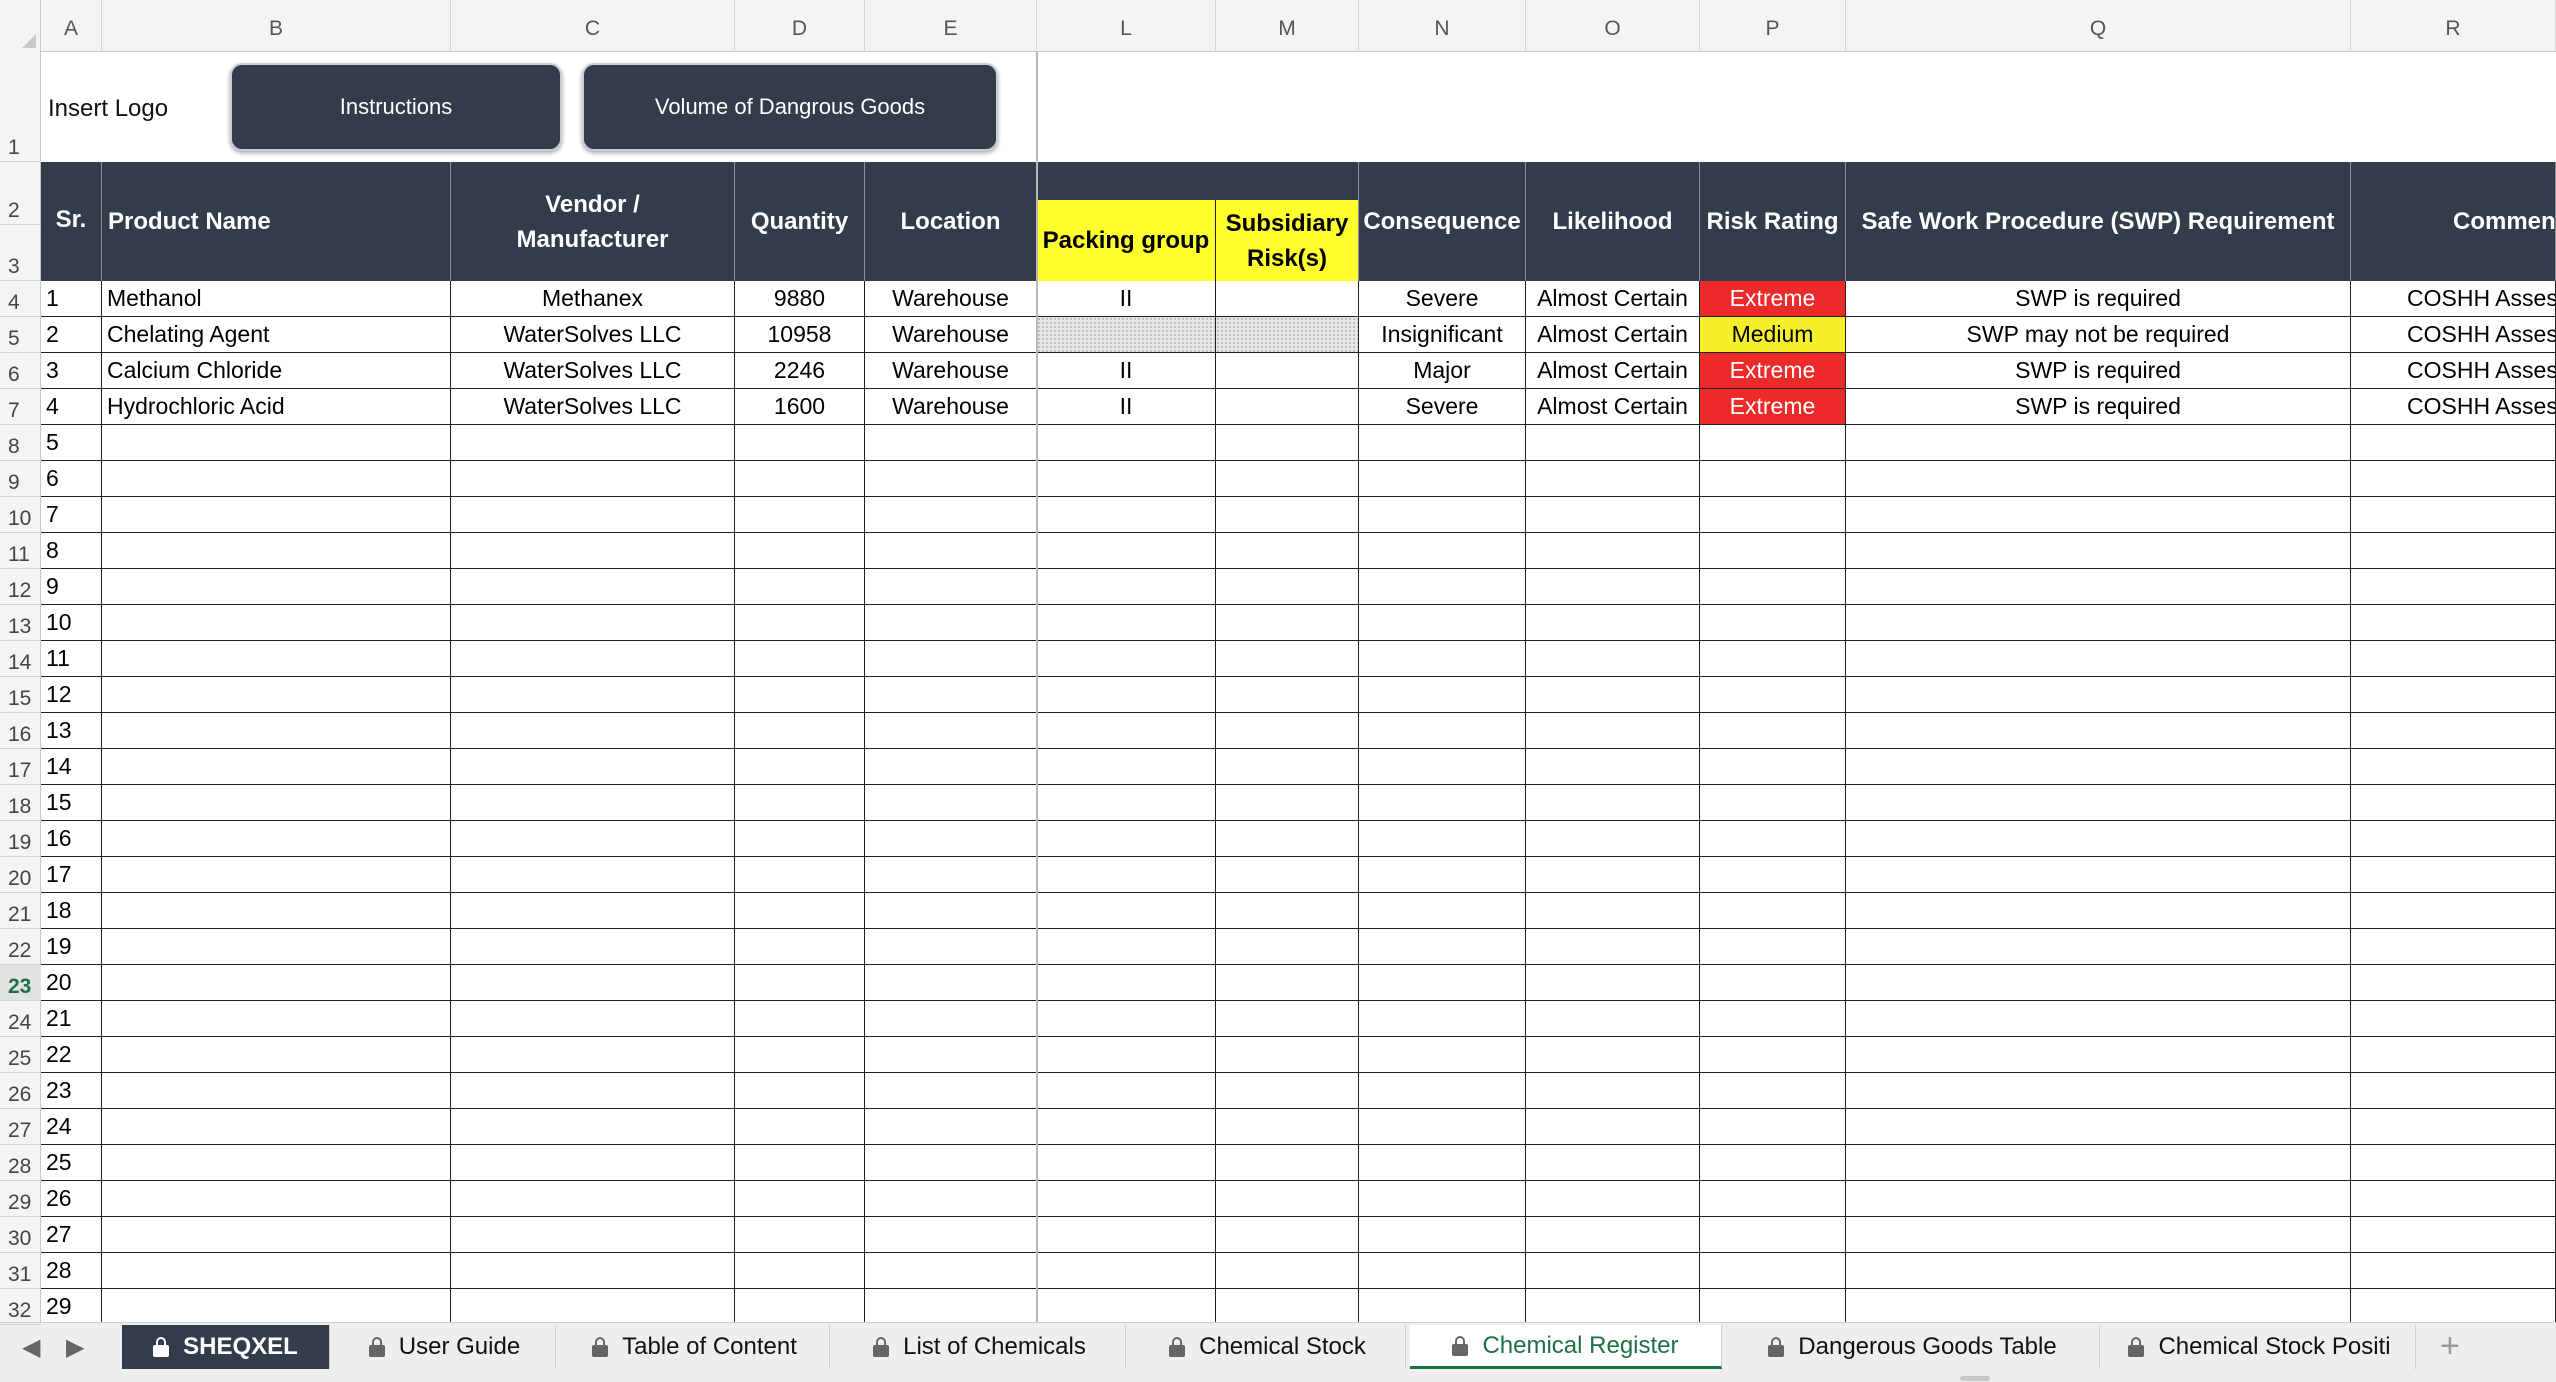 This screenshot has width=2556, height=1382. Describe the element at coordinates (951, 299) in the screenshot. I see `cell-location: Warehouse` at that location.